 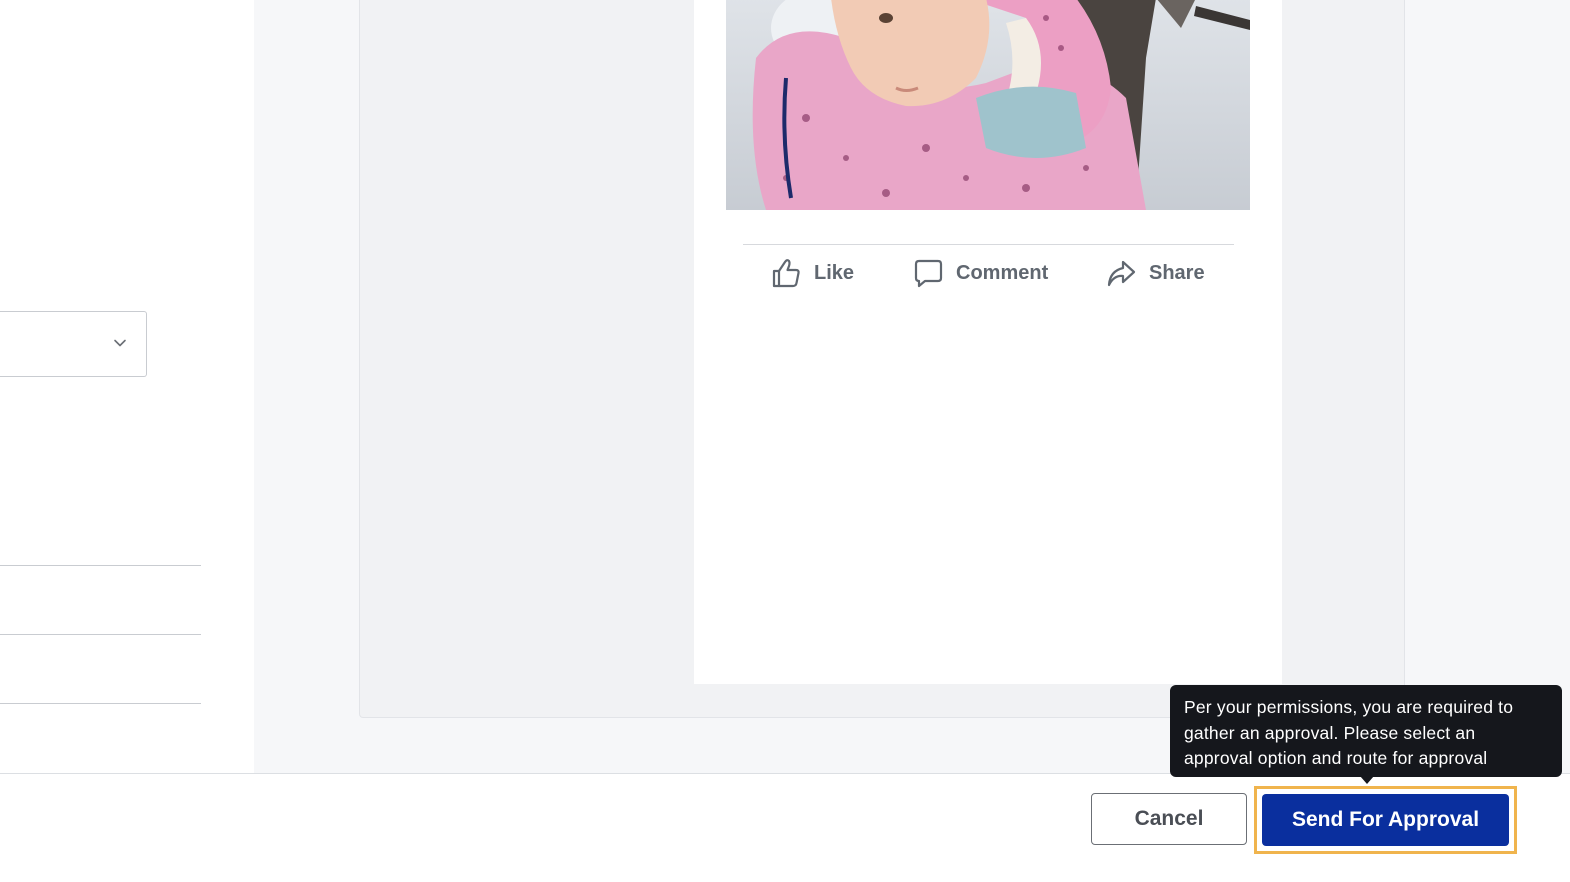 What do you see at coordinates (834, 272) in the screenshot?
I see `like-label: Like` at bounding box center [834, 272].